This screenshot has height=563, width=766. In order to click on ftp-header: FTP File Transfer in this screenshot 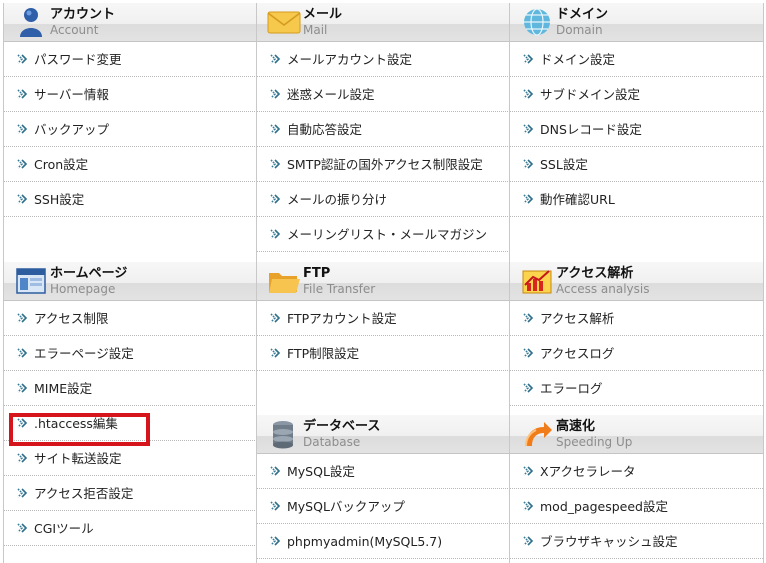, I will do `click(383, 281)`.